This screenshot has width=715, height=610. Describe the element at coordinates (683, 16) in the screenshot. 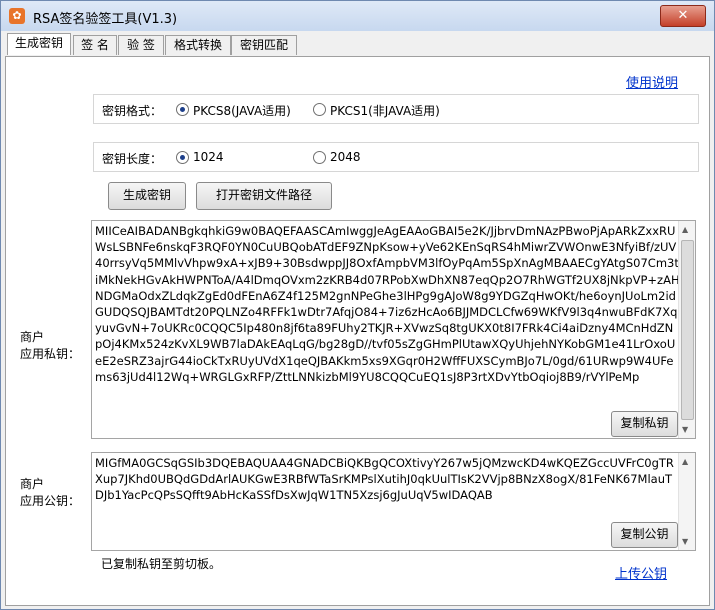

I see `close-button: ✕` at that location.